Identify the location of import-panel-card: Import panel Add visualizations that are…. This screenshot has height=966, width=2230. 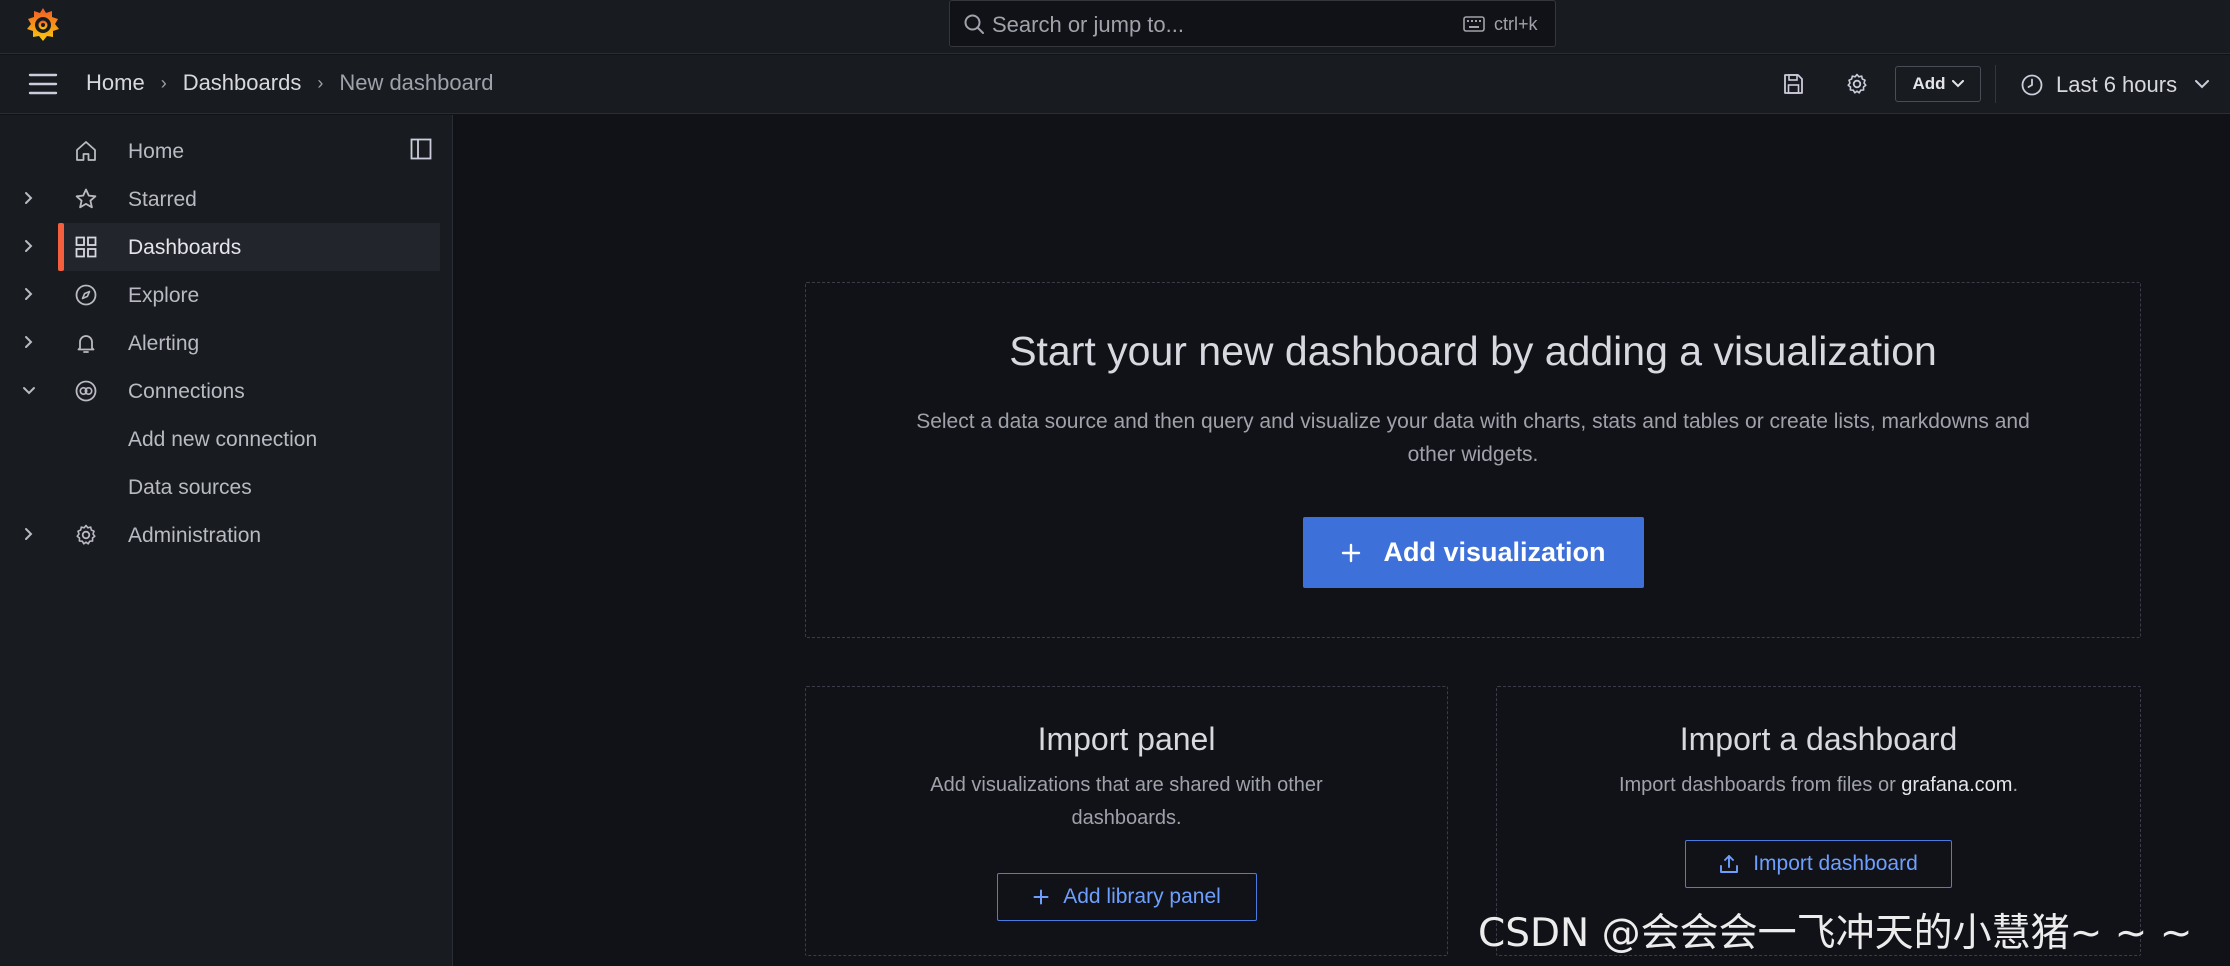
(1126, 821).